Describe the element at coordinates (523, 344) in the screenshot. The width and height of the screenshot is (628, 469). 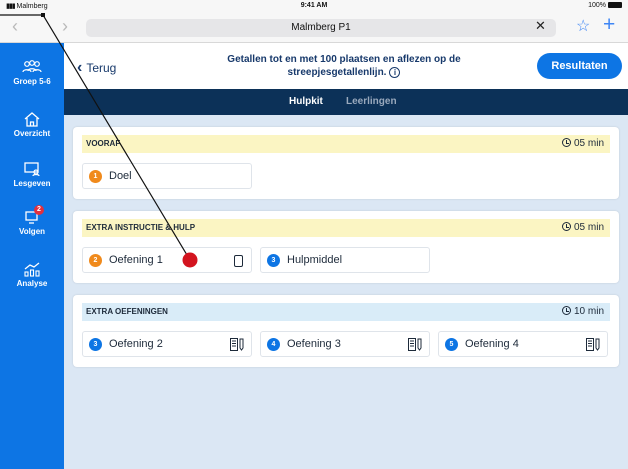
I see `activity-card-oefening-4: 5 Oefening 4` at that location.